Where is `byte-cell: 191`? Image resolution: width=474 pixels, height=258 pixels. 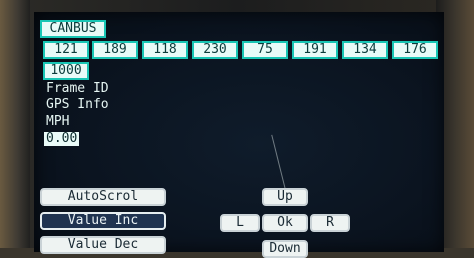
byte-cell: 191 is located at coordinates (315, 50).